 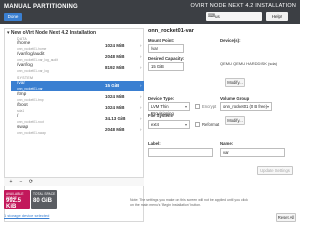 I want to click on mount-name: /home, so click(x=24, y=43).